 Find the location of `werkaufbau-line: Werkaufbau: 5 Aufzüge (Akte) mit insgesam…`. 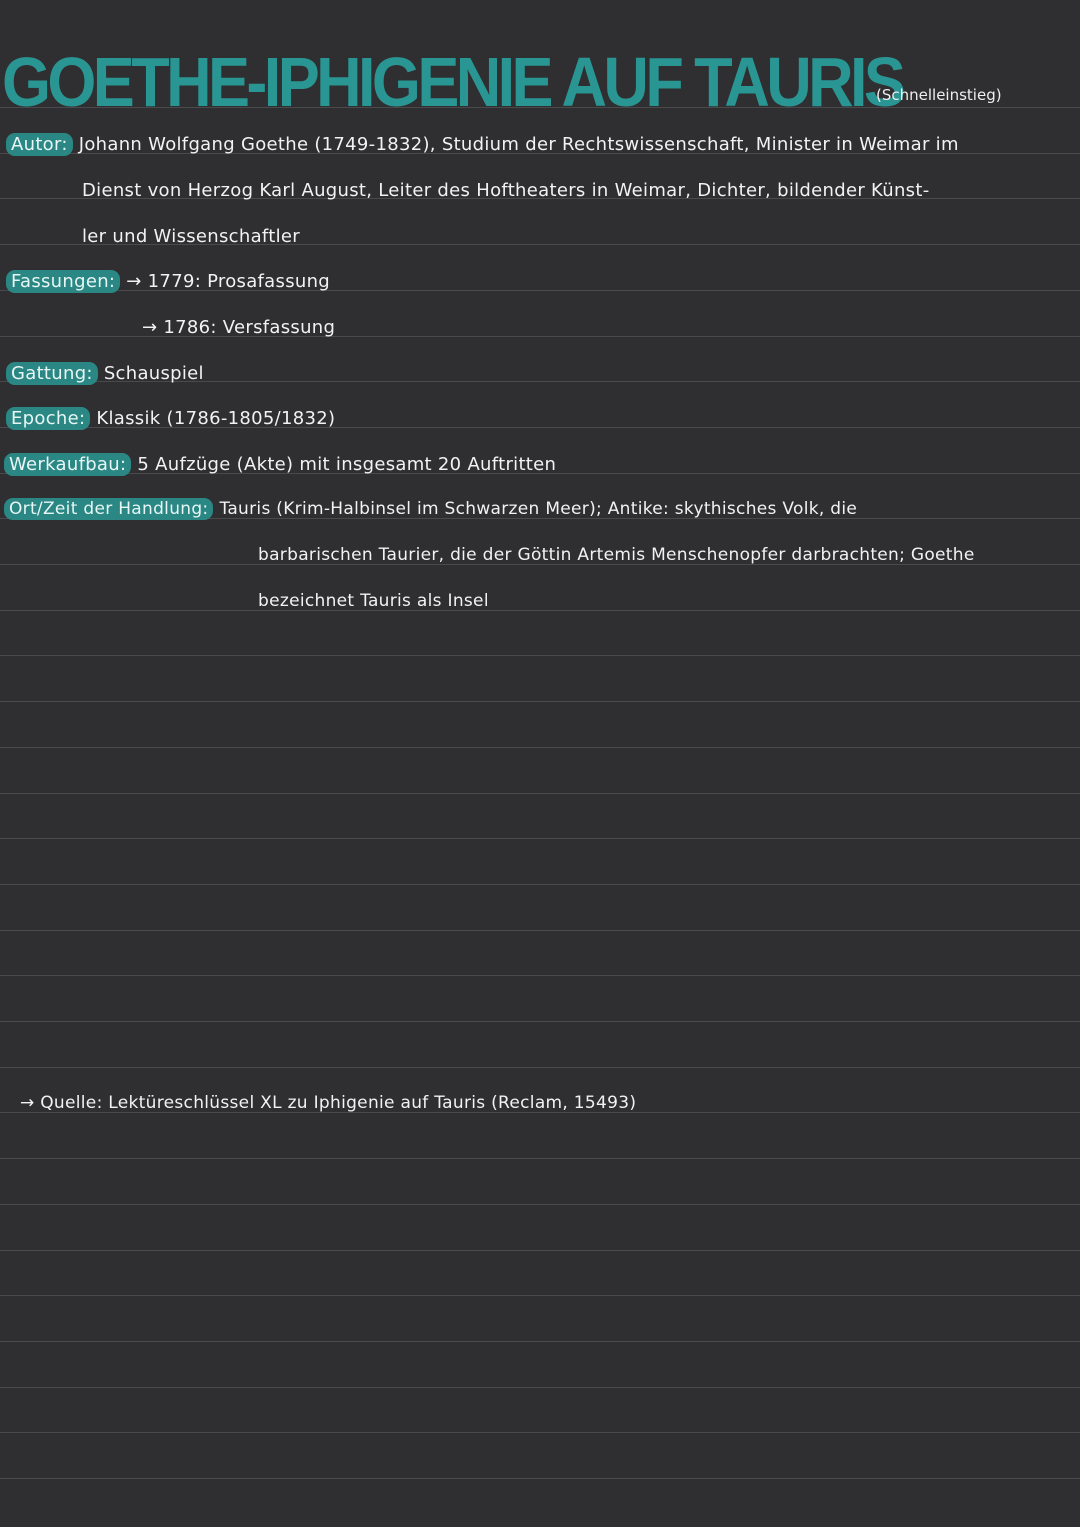

werkaufbau-line: Werkaufbau: 5 Aufzüge (Akte) mit insgesam… is located at coordinates (280, 464).